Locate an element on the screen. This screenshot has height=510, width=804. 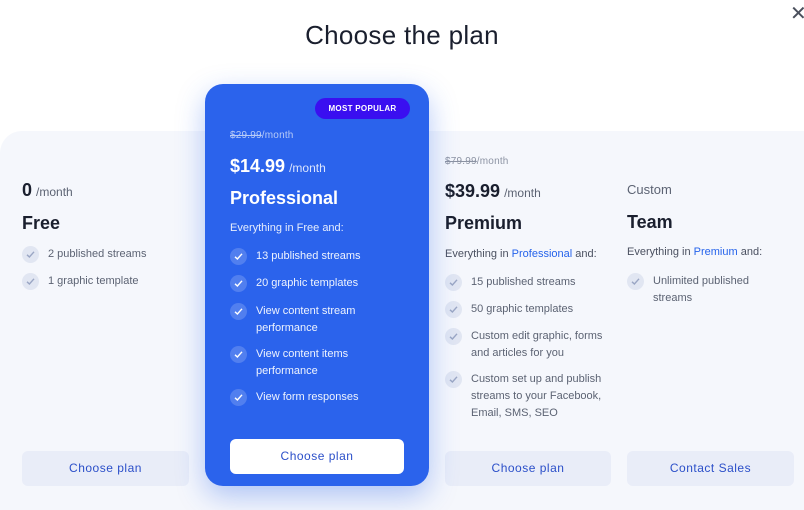
professional-feature-2: 20 graphic templates is located at coordinates (317, 283).